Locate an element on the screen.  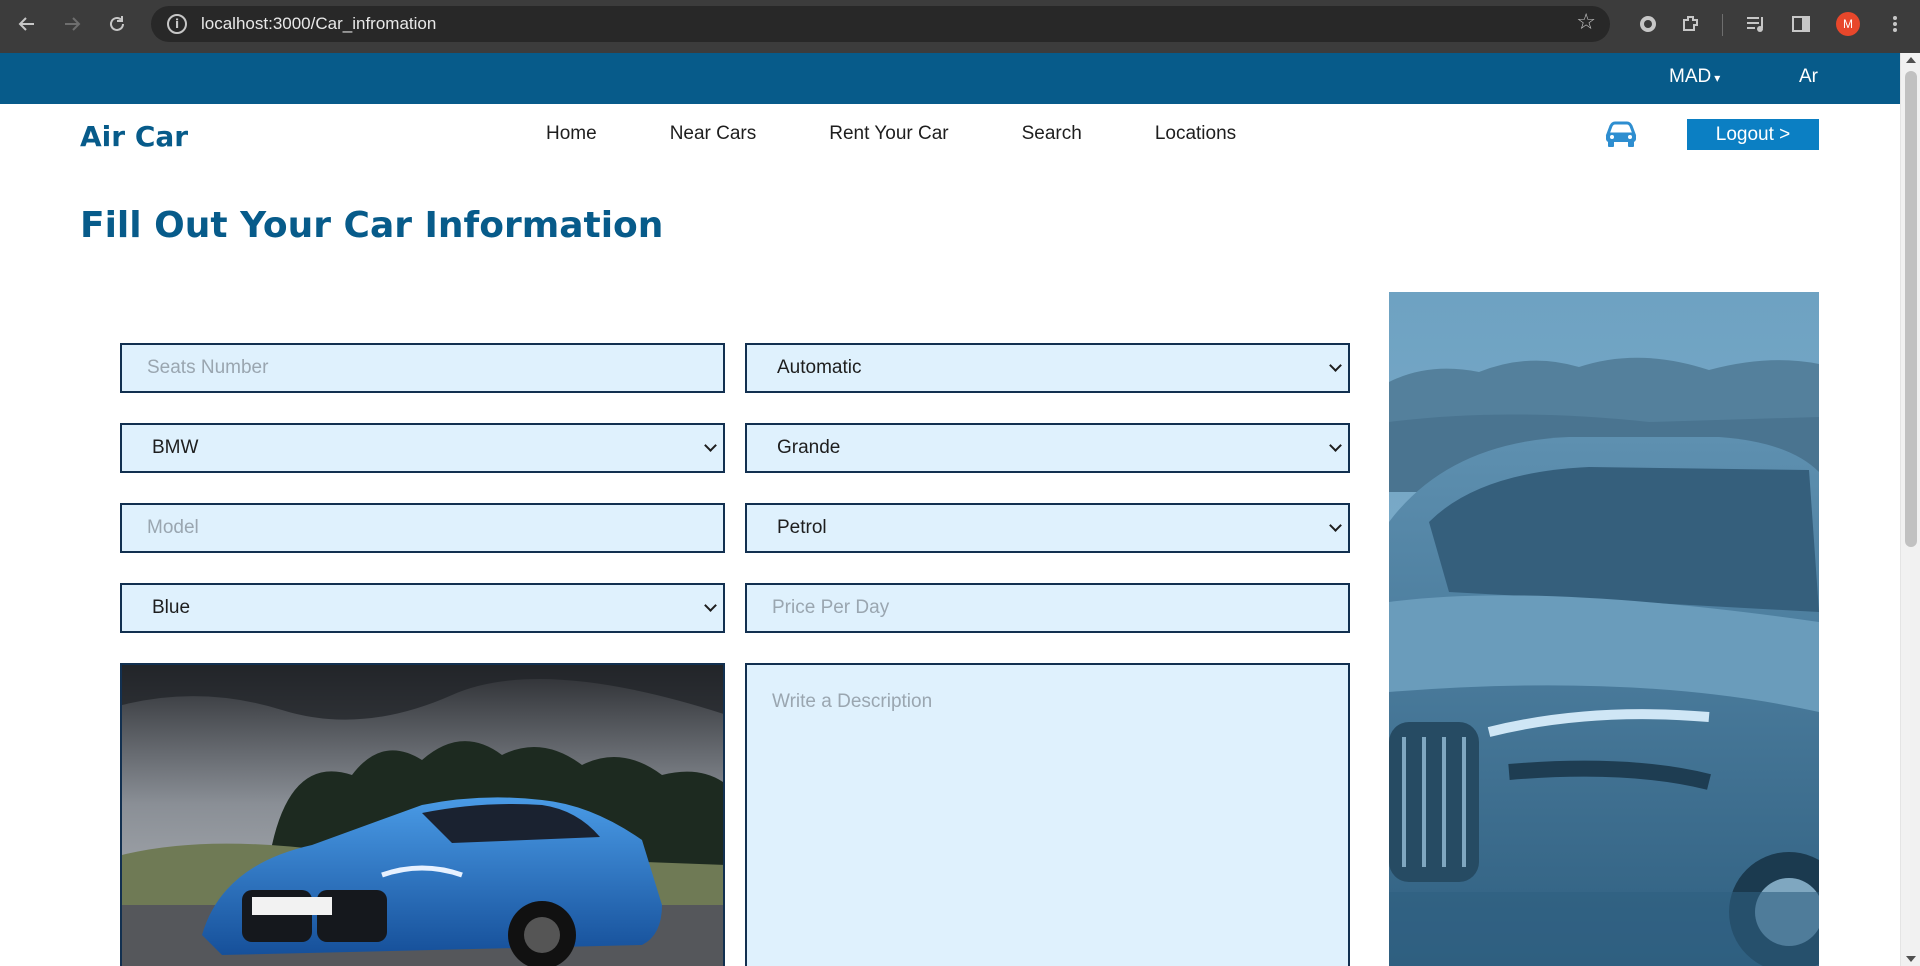
top-bar: MAD ▾ Ar is located at coordinates (960, 78).